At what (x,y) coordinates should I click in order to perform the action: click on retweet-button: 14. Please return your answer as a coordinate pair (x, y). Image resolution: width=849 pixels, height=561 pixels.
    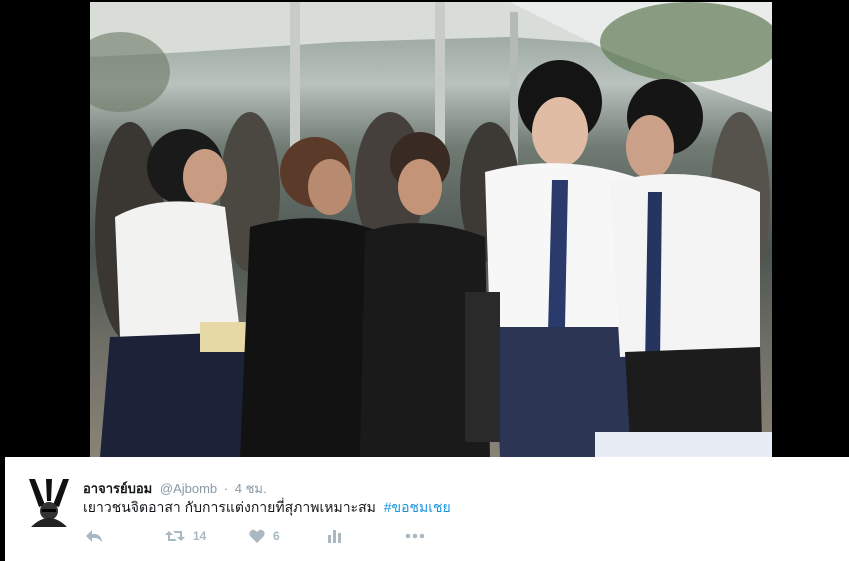
    Looking at the image, I should click on (185, 536).